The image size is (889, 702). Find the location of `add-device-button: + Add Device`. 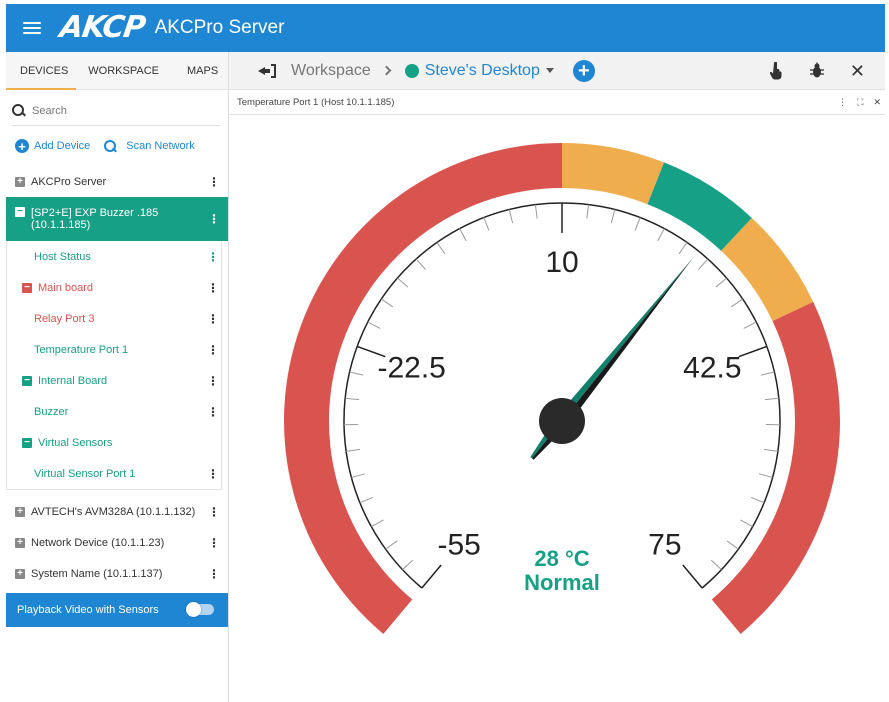

add-device-button: + Add Device is located at coordinates (52, 146).